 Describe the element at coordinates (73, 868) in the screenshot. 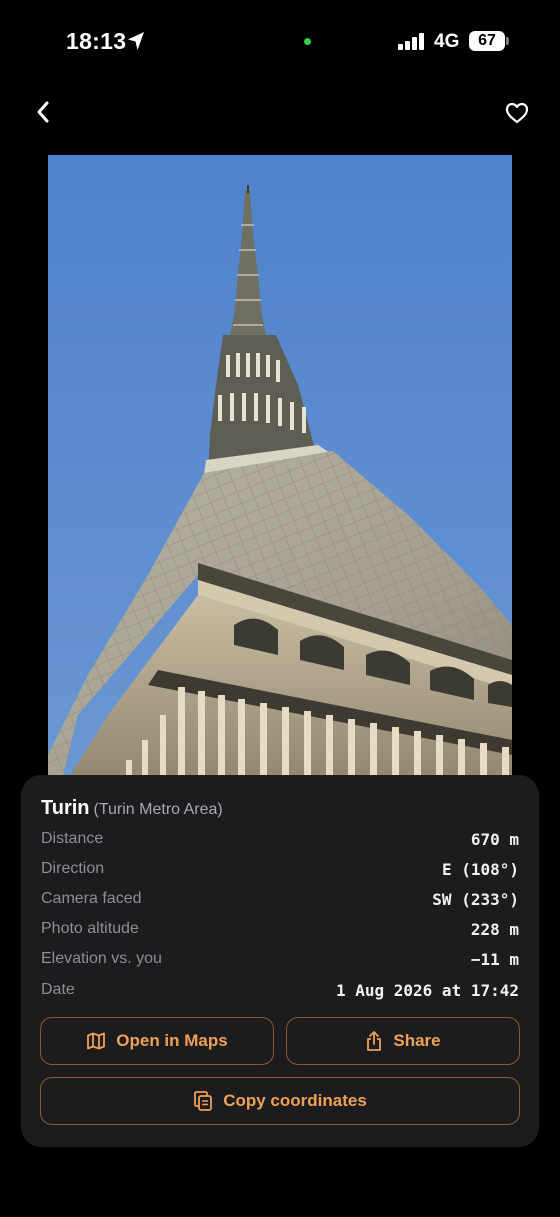

I see `detail-label: Direction` at that location.